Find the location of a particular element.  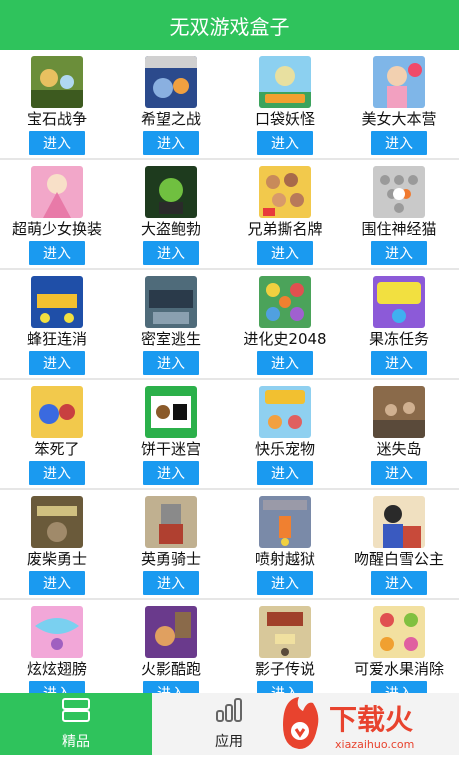

game-name: 可爱水果消除 is located at coordinates (398, 669).